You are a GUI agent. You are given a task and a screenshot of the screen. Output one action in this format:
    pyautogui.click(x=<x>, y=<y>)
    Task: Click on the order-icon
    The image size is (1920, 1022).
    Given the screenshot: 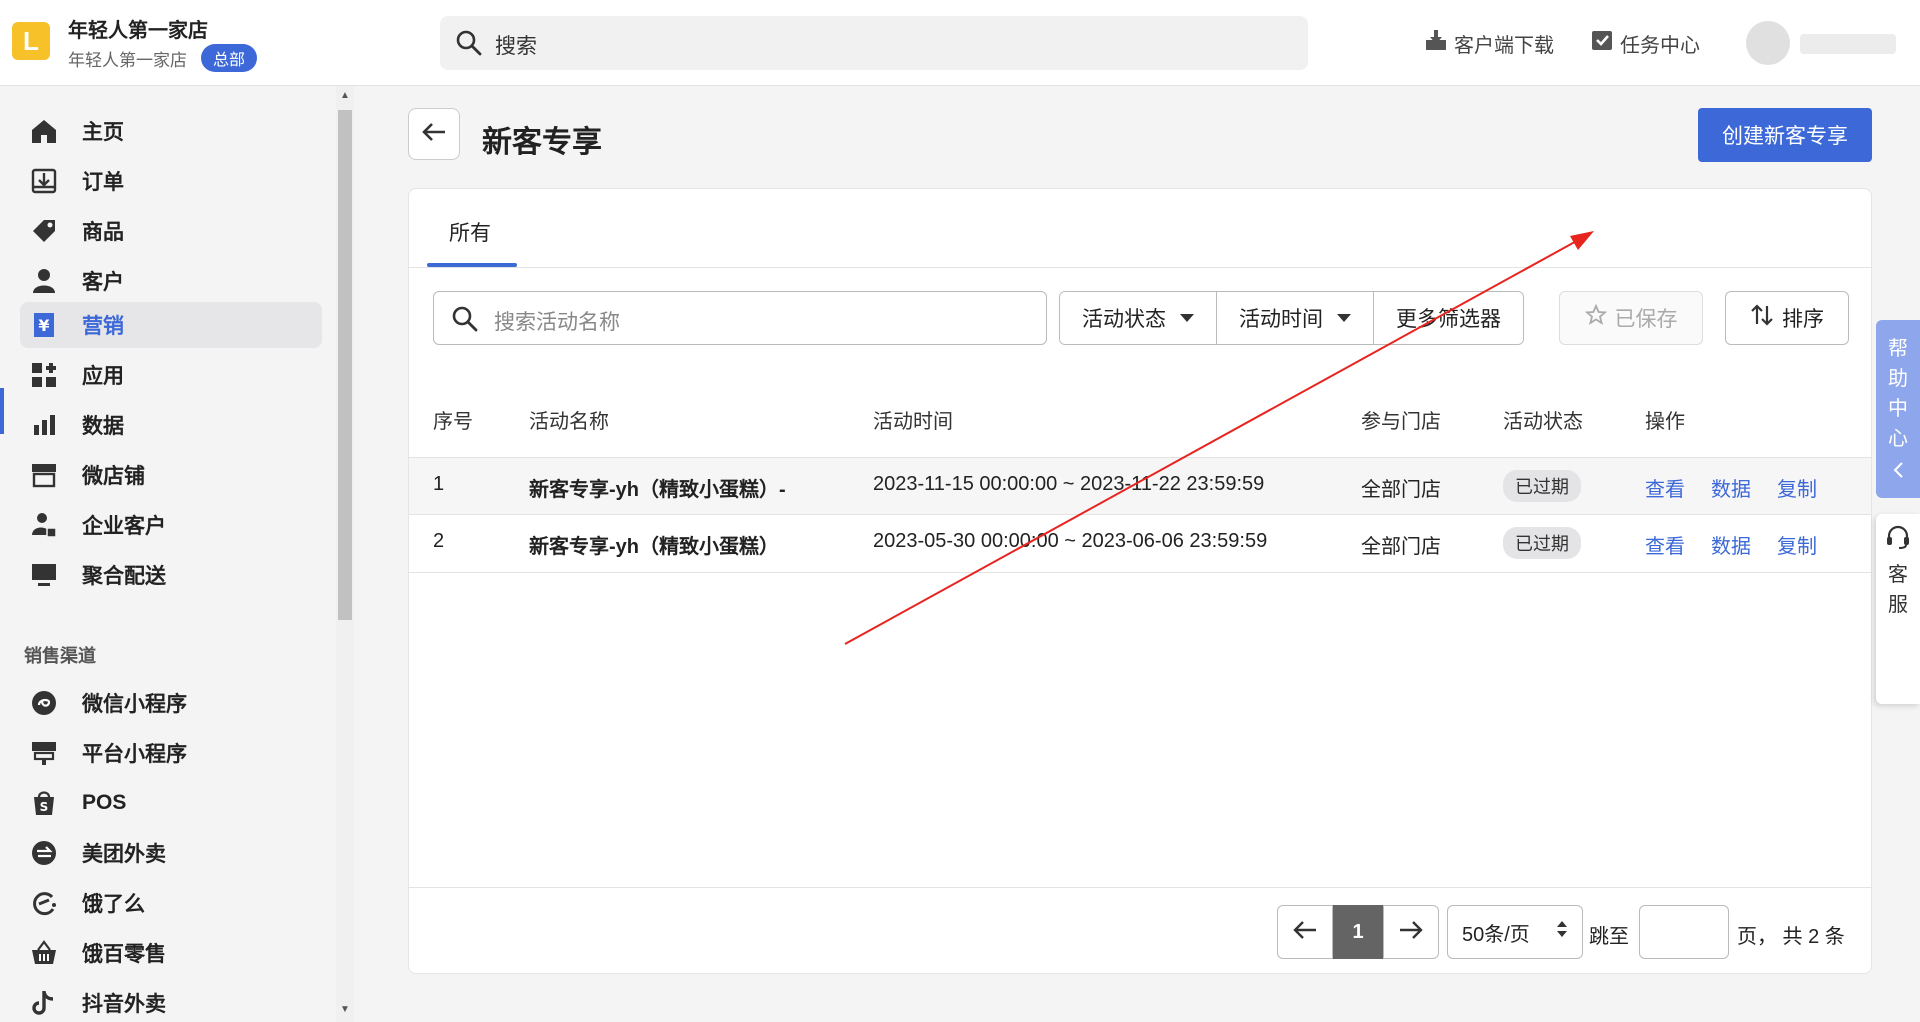 What is the action you would take?
    pyautogui.click(x=44, y=181)
    